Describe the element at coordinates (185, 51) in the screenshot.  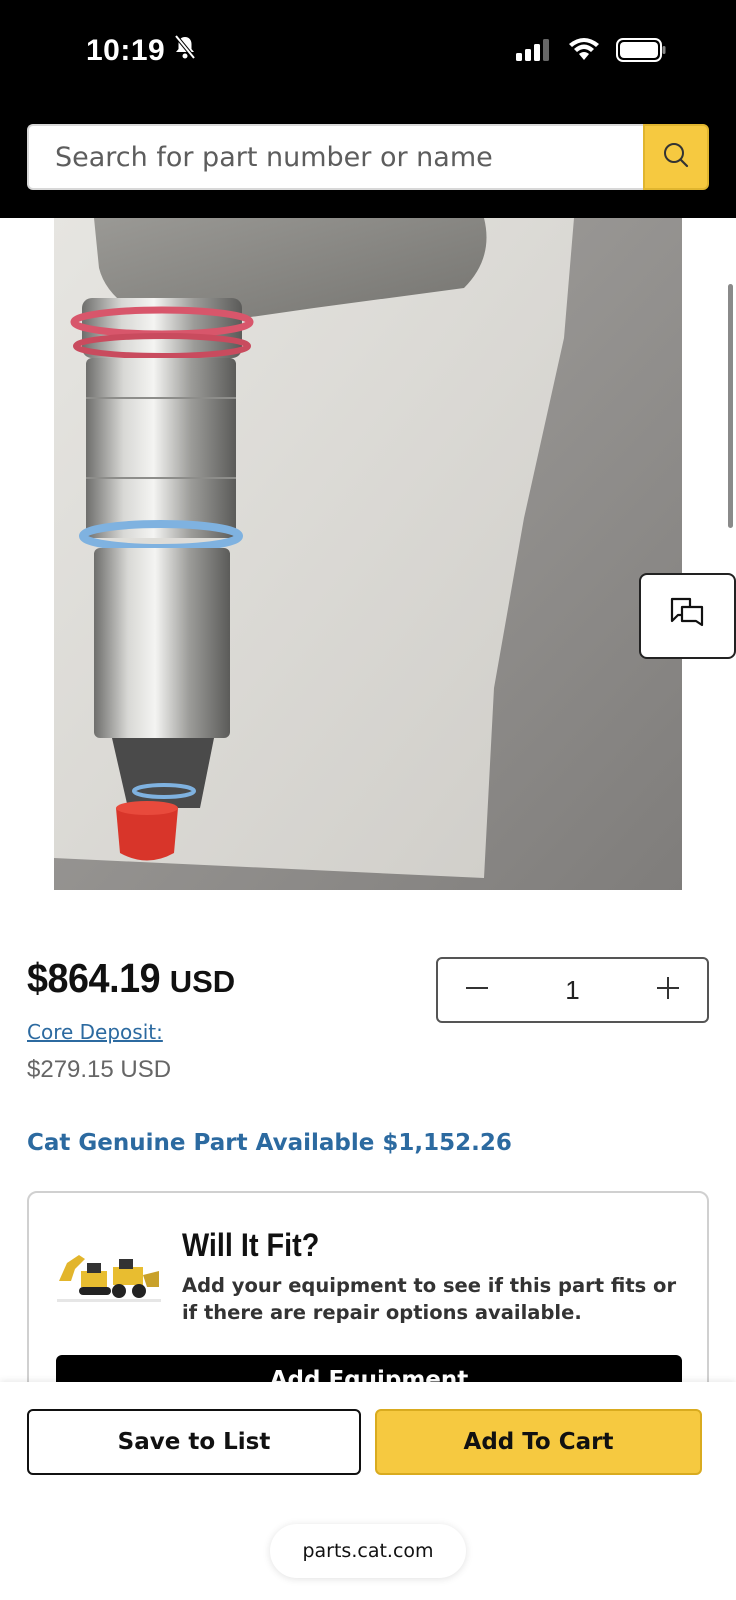
I see `bell-slash-icon` at that location.